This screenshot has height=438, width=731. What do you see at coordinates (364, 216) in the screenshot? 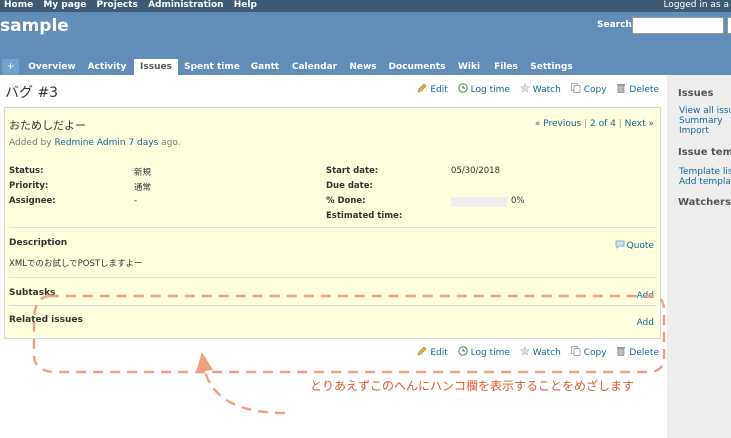
I see `estimated-time-label: Estimated time:` at bounding box center [364, 216].